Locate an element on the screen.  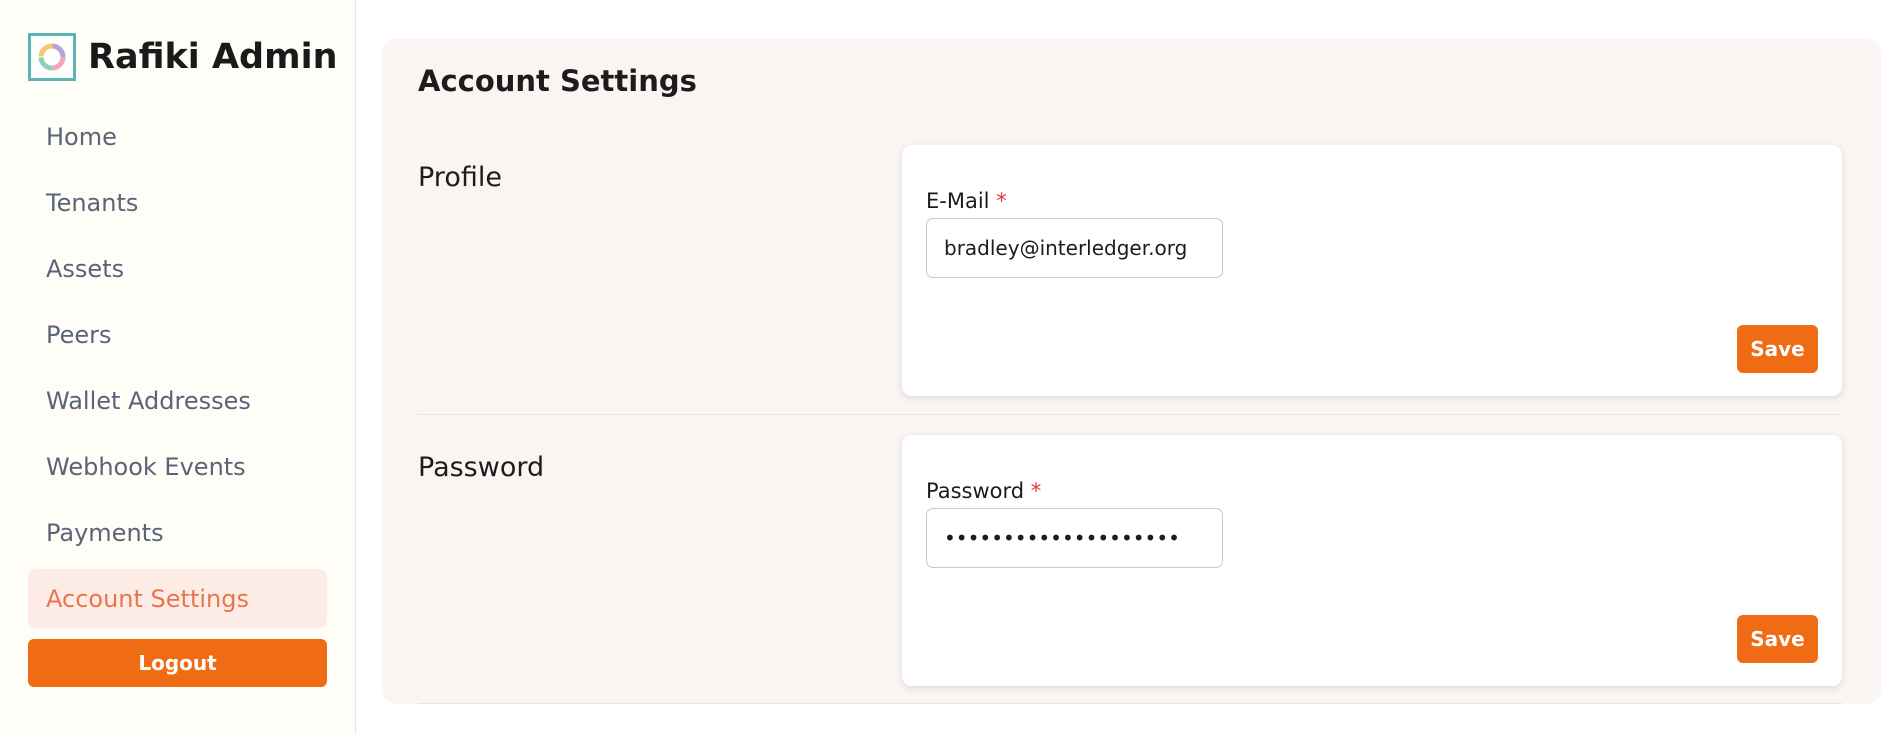
sidebar-item-payments: Payments is located at coordinates (177, 532).